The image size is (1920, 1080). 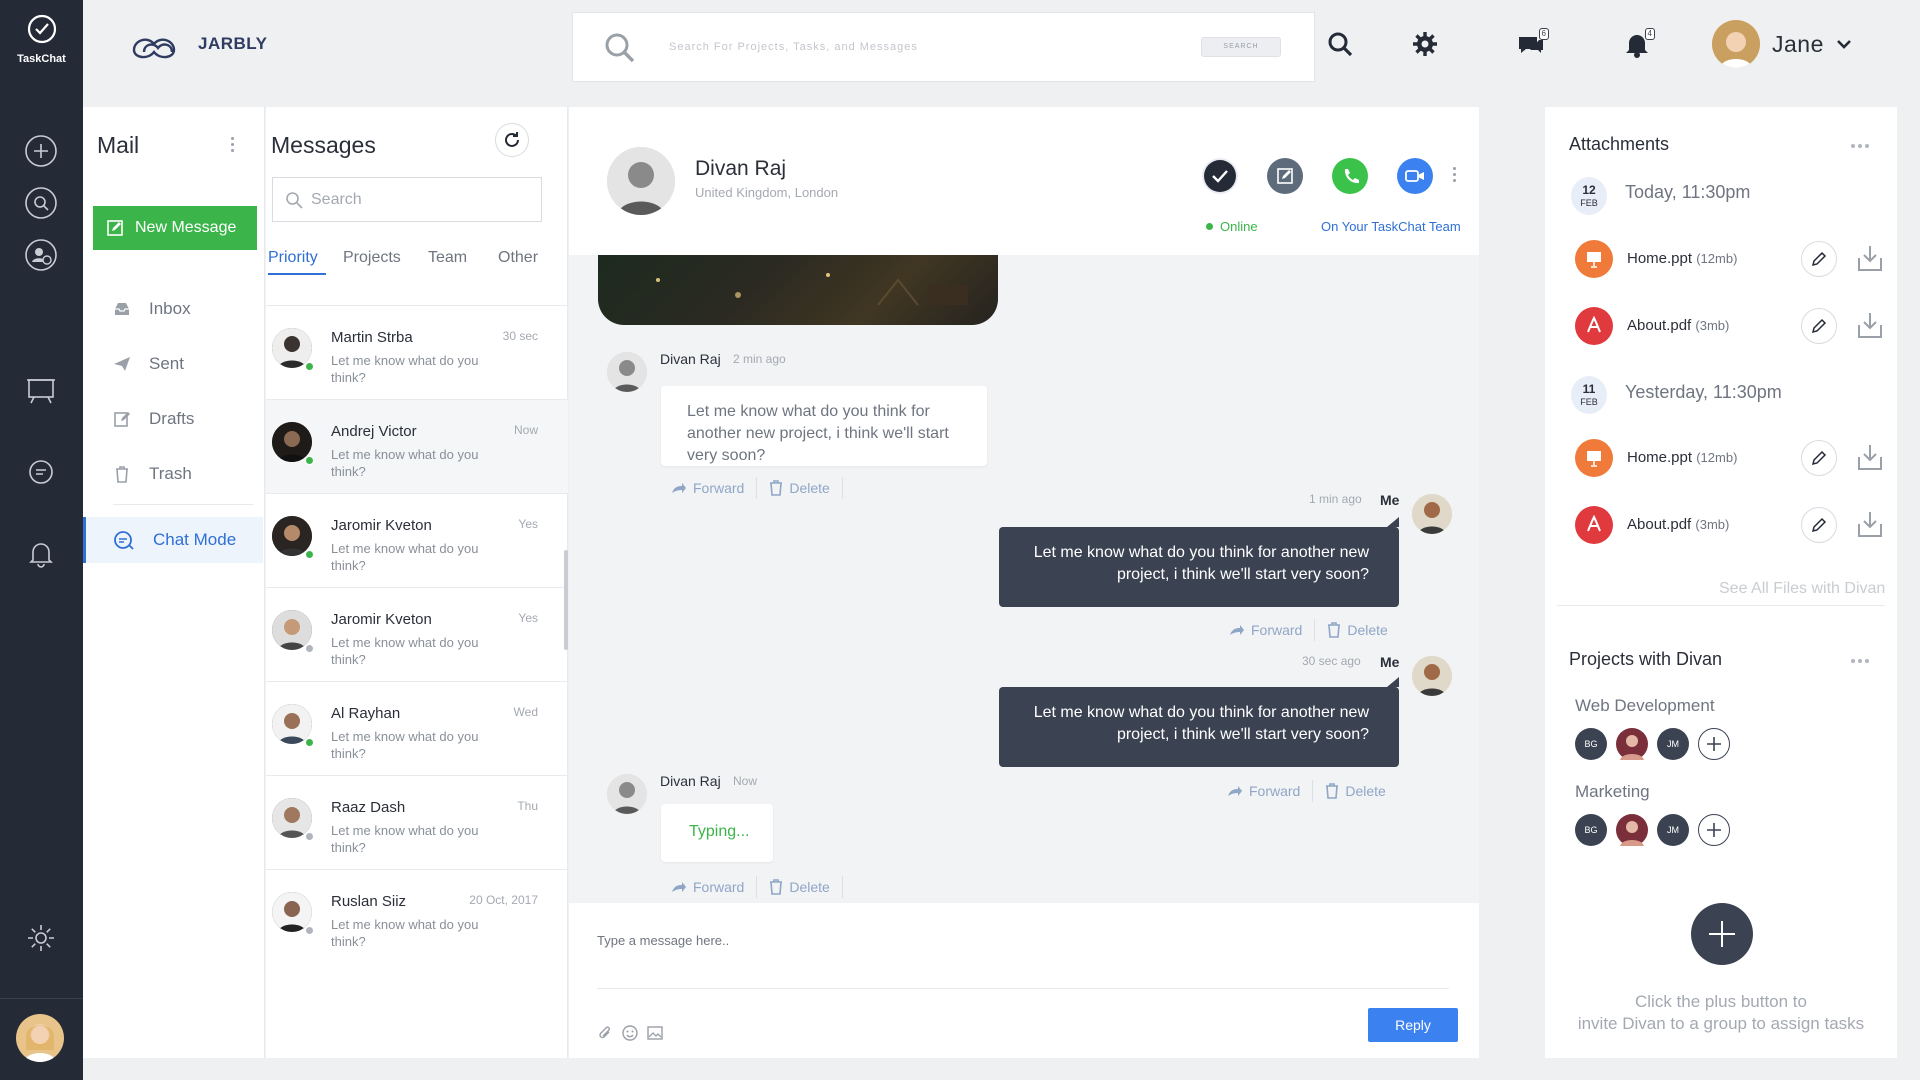 What do you see at coordinates (41, 472) in the screenshot?
I see `chat-bubble-icon` at bounding box center [41, 472].